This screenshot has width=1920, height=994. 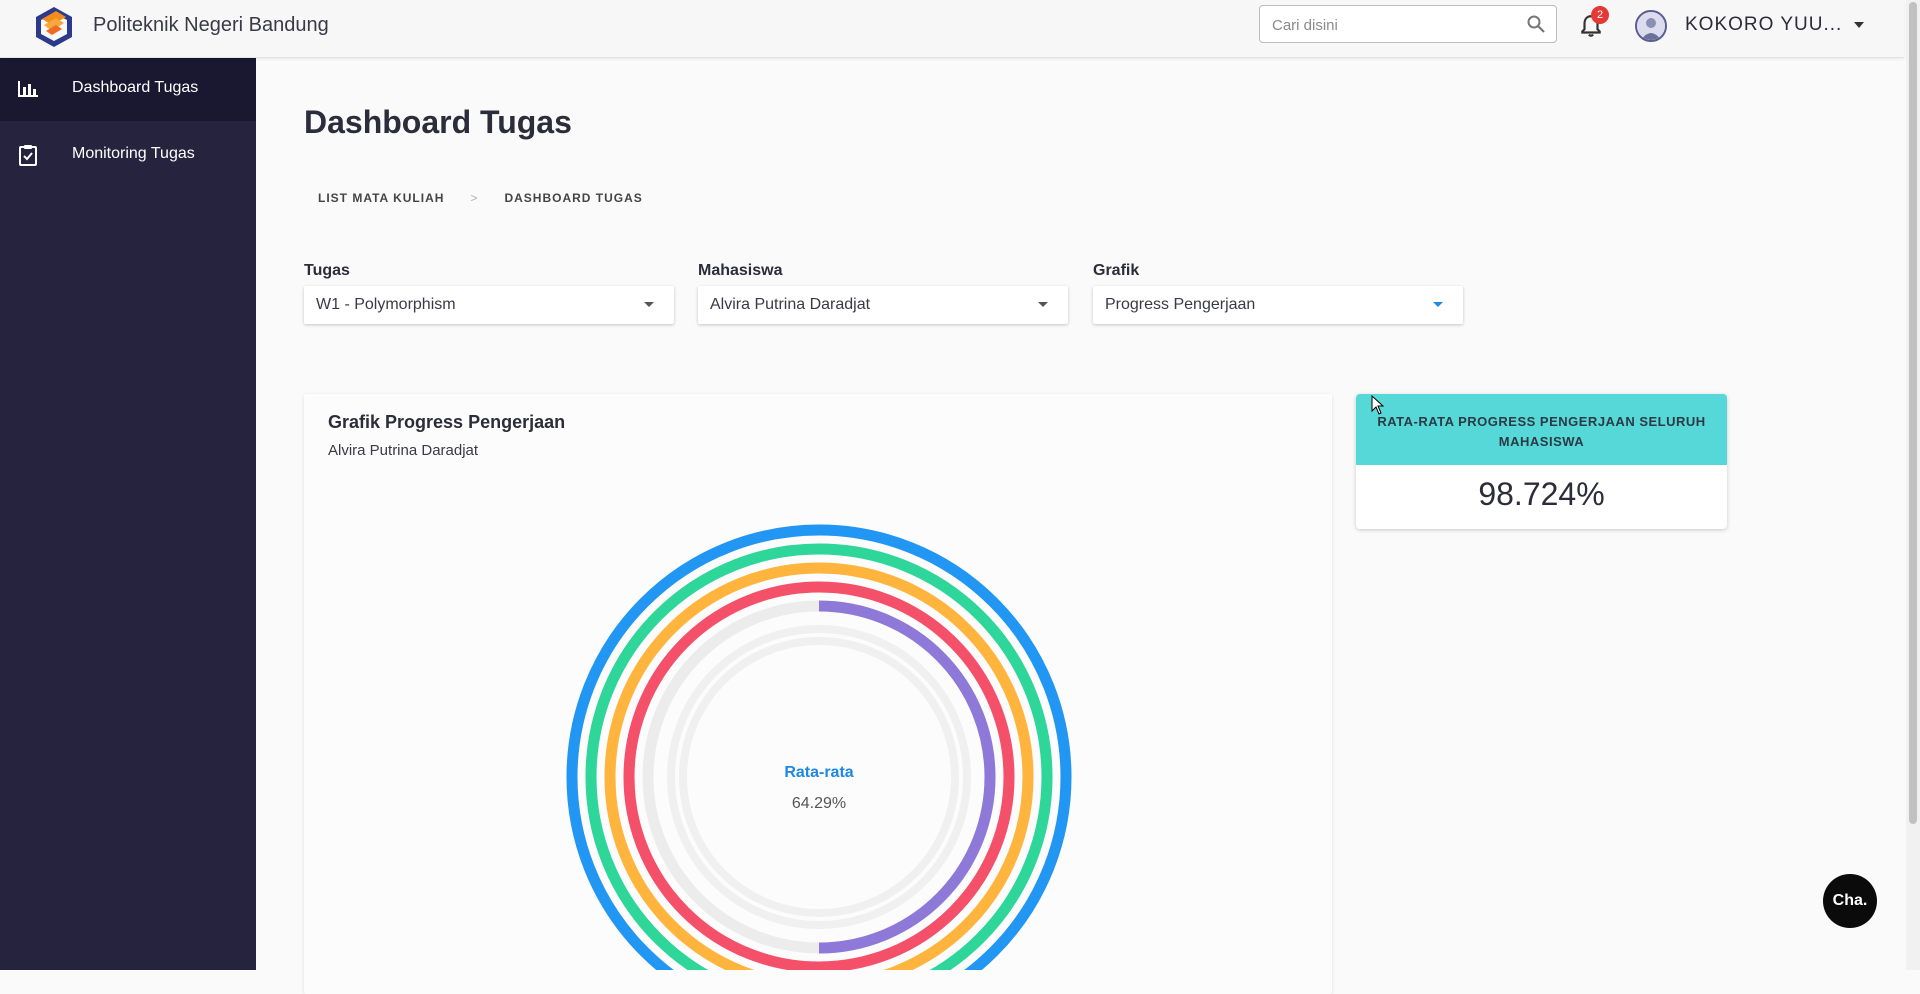 What do you see at coordinates (883, 305) in the screenshot?
I see `mahasiswa-select: Alvira Putrina Daradjat` at bounding box center [883, 305].